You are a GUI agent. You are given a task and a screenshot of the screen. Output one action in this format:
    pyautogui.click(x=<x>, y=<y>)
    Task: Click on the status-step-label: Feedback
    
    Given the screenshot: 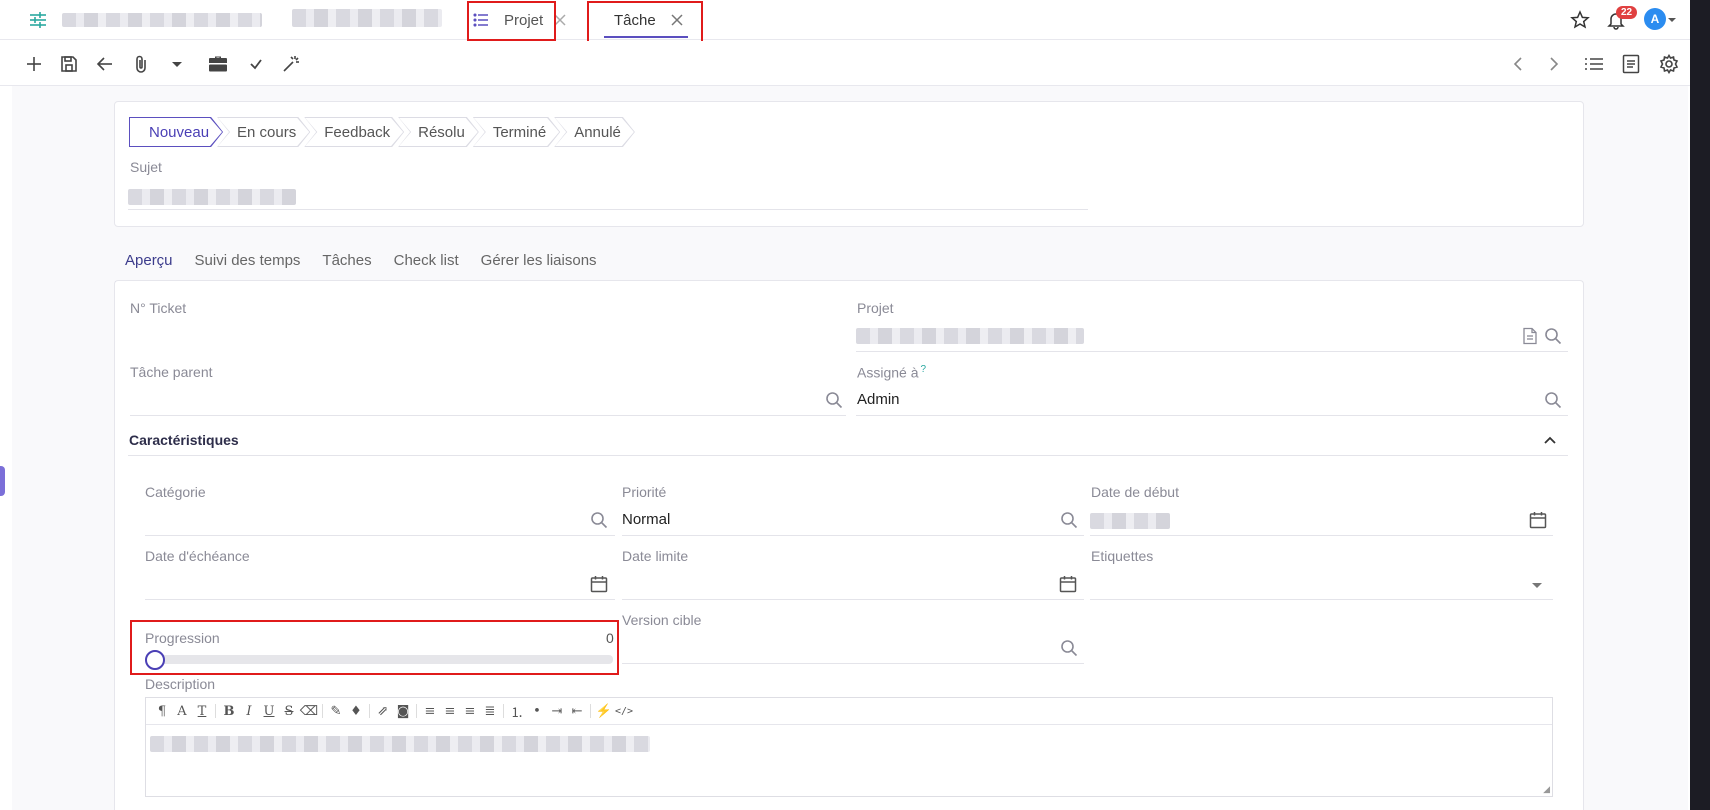 What is the action you would take?
    pyautogui.click(x=357, y=132)
    